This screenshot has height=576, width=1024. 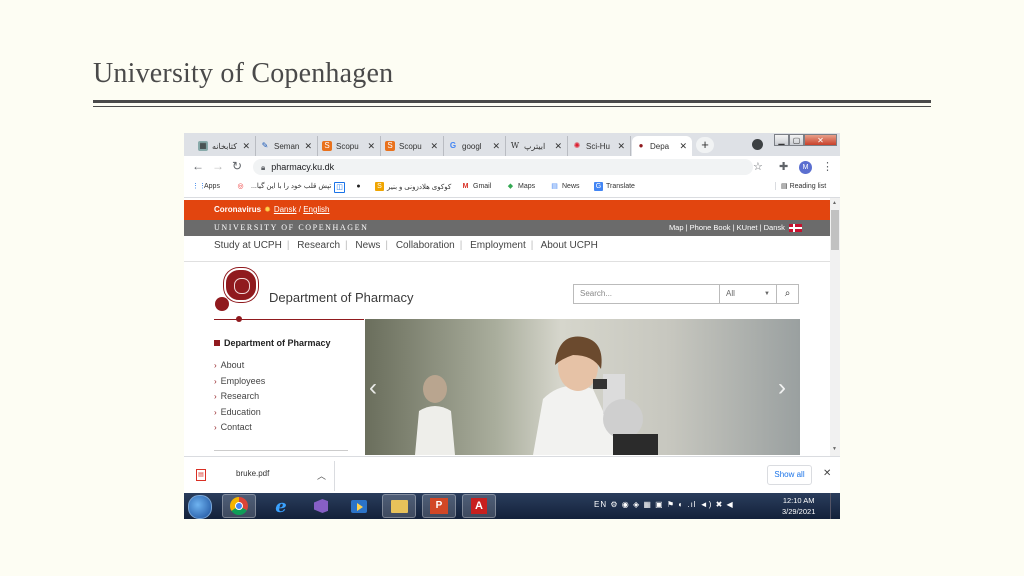 What do you see at coordinates (798, 506) in the screenshot?
I see `taskbar-clock: 12:10 AM 3/29/2021` at bounding box center [798, 506].